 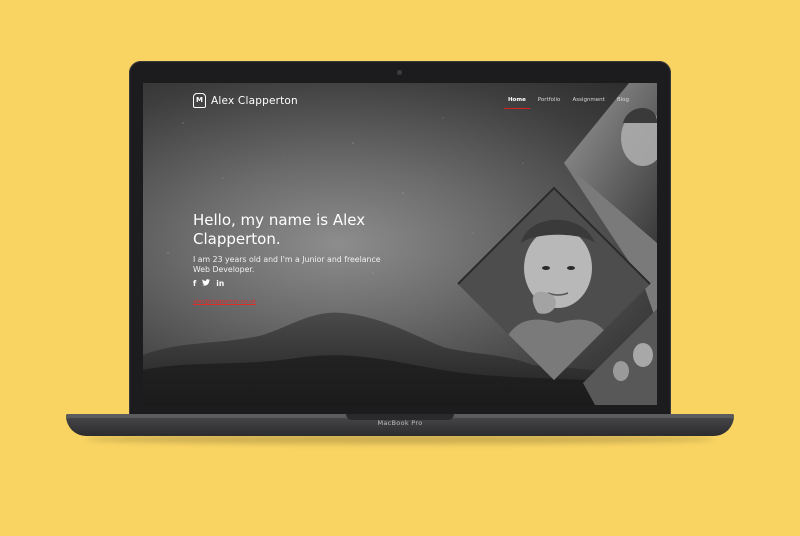 What do you see at coordinates (623, 100) in the screenshot?
I see `nav-blog: Blog` at bounding box center [623, 100].